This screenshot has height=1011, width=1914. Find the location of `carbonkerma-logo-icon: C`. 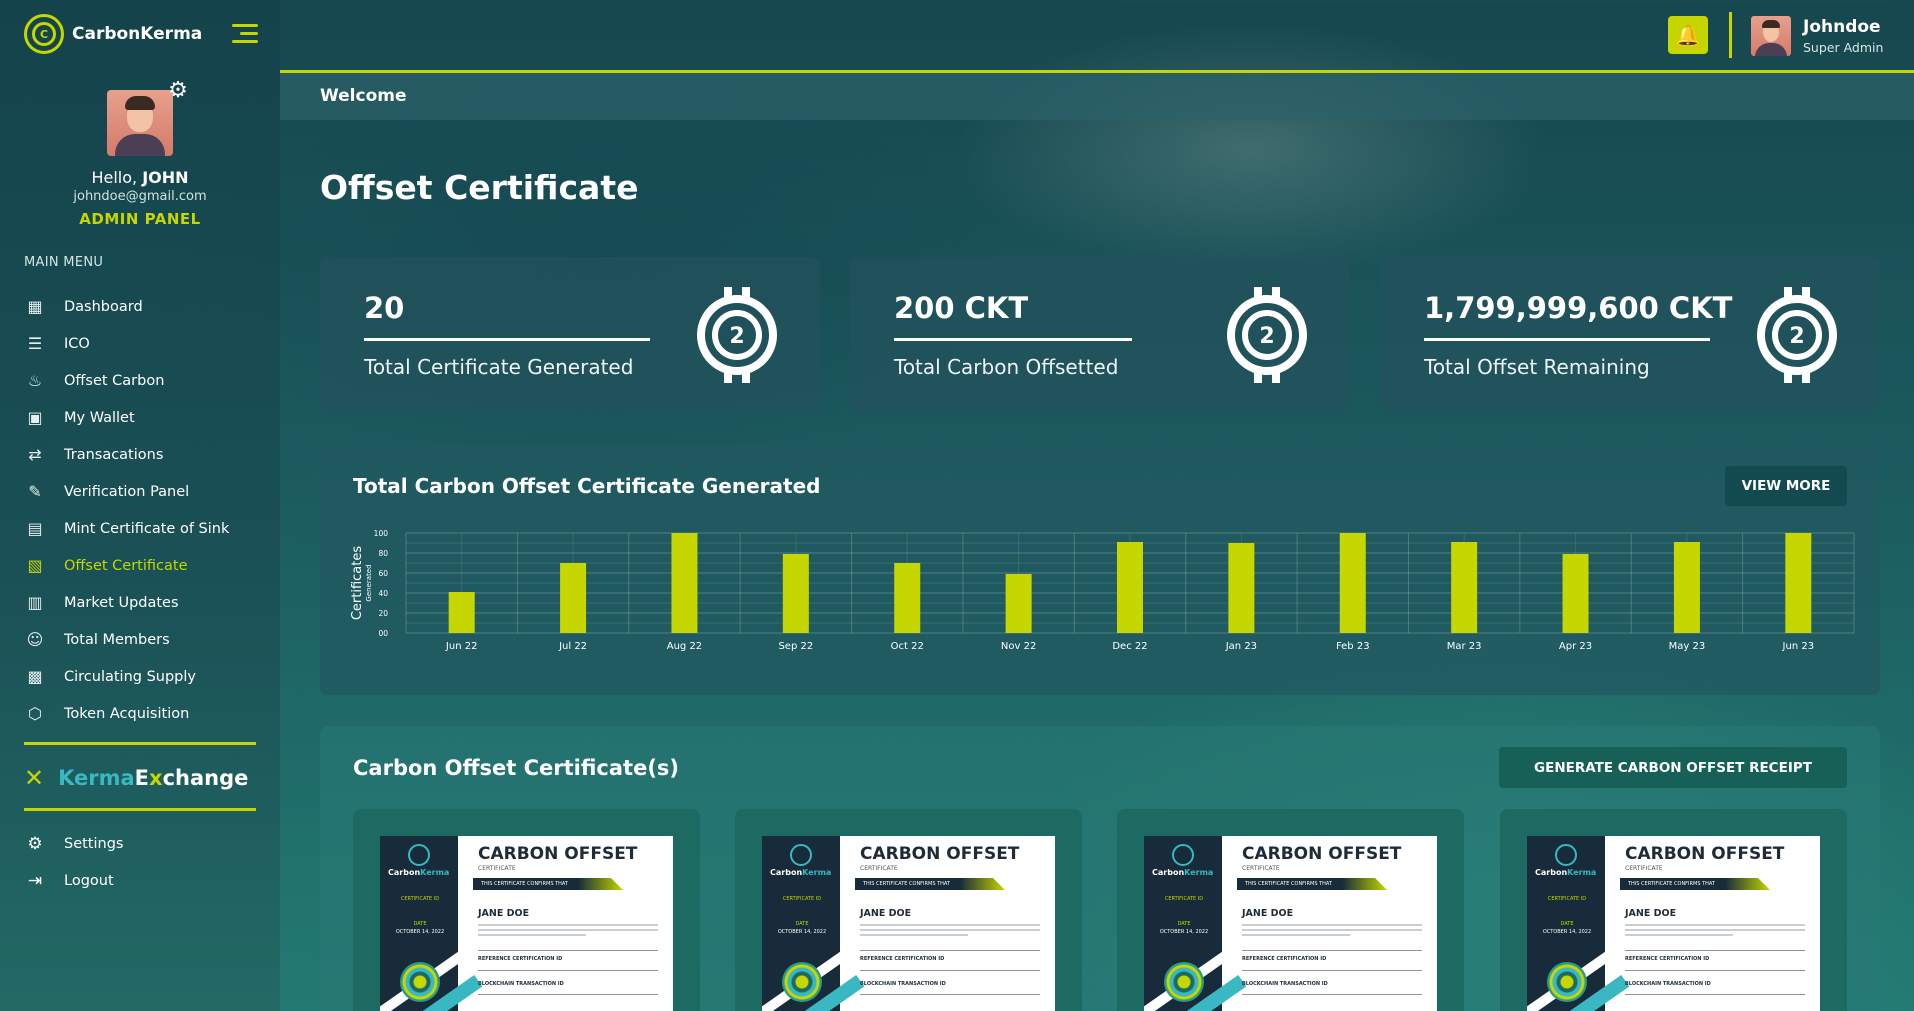

carbonkerma-logo-icon: C is located at coordinates (44, 34).